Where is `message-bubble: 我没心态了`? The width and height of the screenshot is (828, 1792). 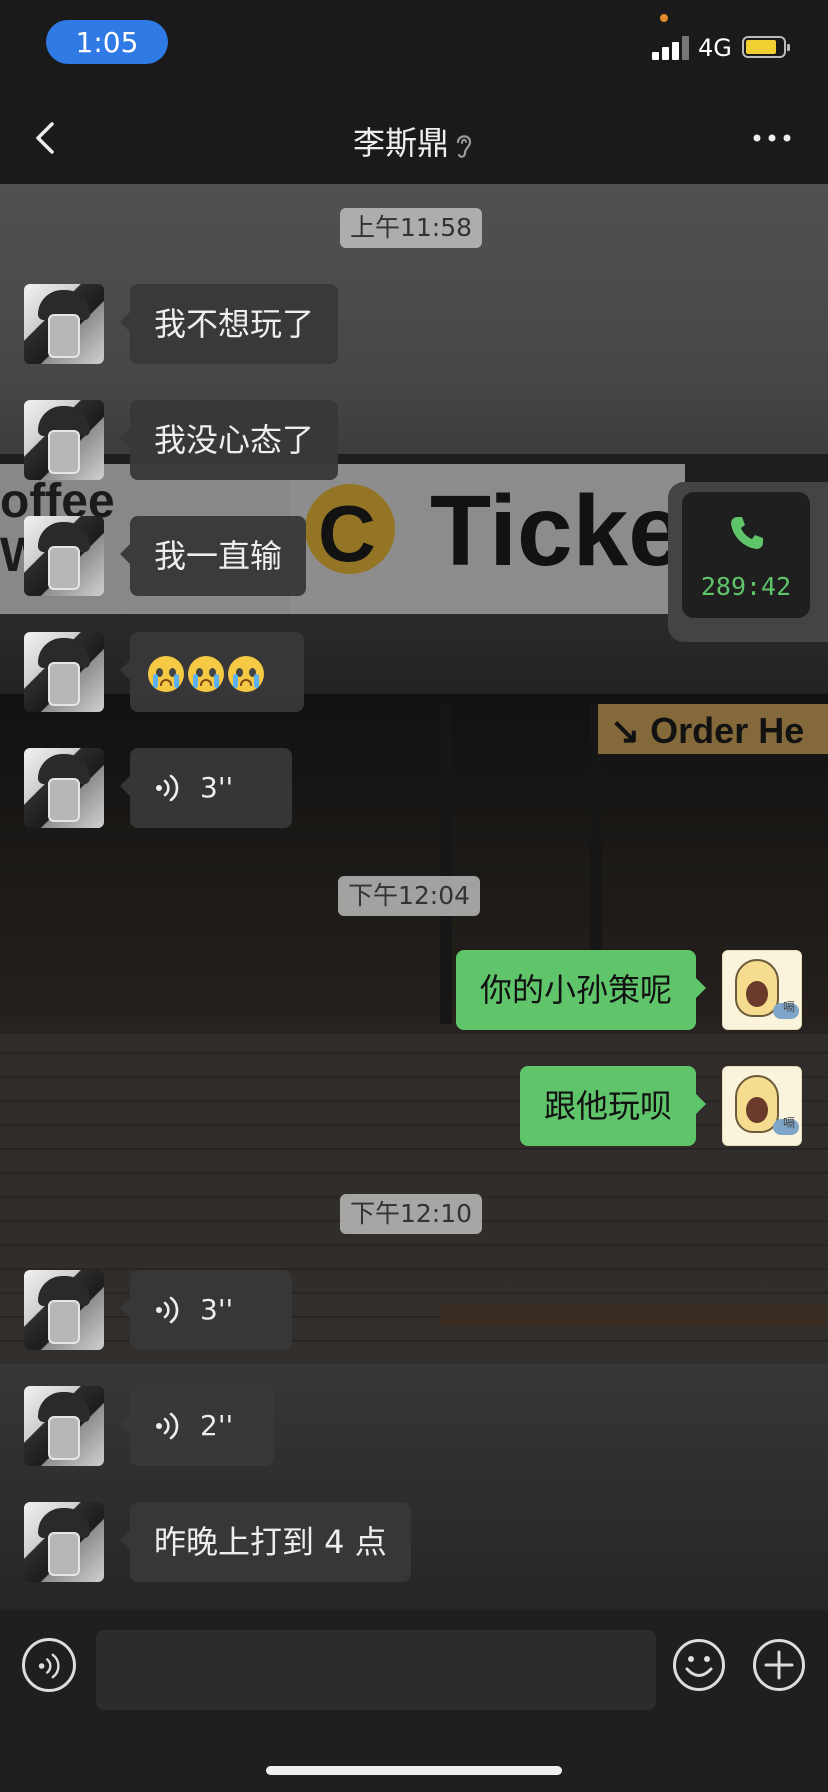
message-bubble: 我没心态了 is located at coordinates (229, 440).